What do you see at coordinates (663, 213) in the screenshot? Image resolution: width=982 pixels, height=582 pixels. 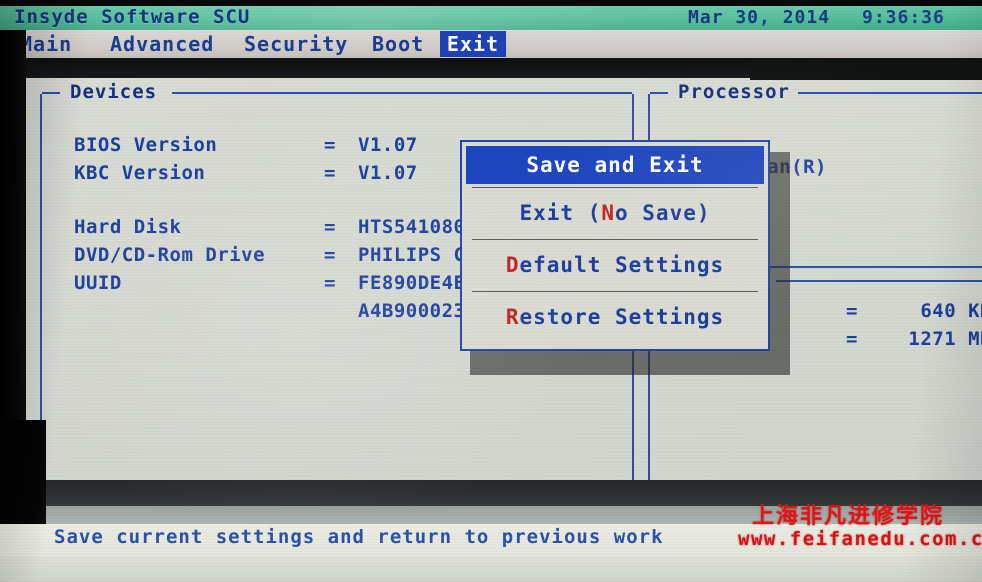 I see `menu-item-exit-no-save-suffix: o Save)` at bounding box center [663, 213].